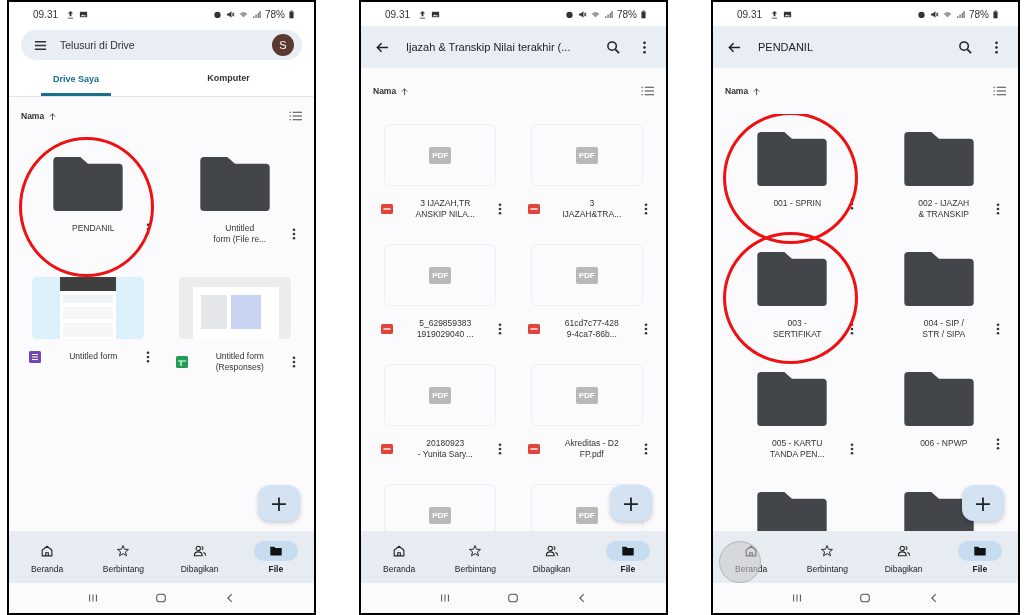  I want to click on signal-icon, so click(608, 14).